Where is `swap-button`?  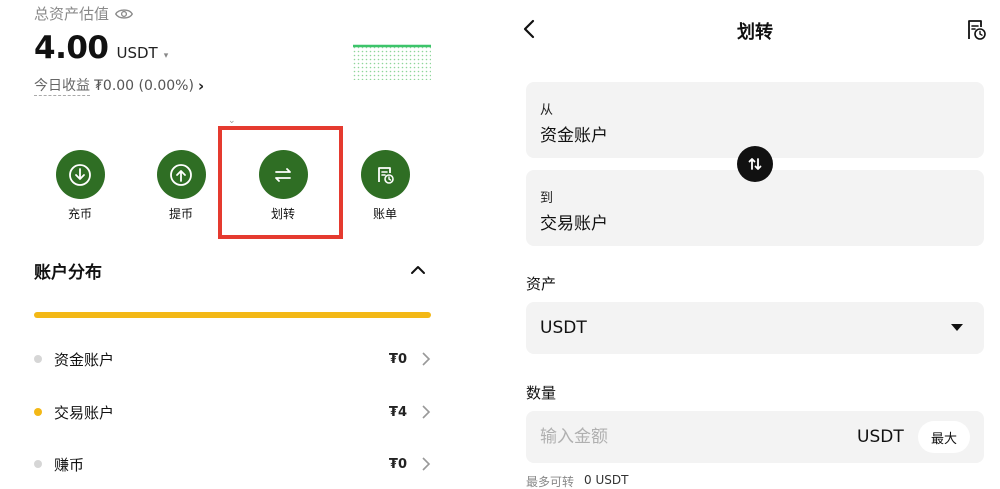 swap-button is located at coordinates (755, 164).